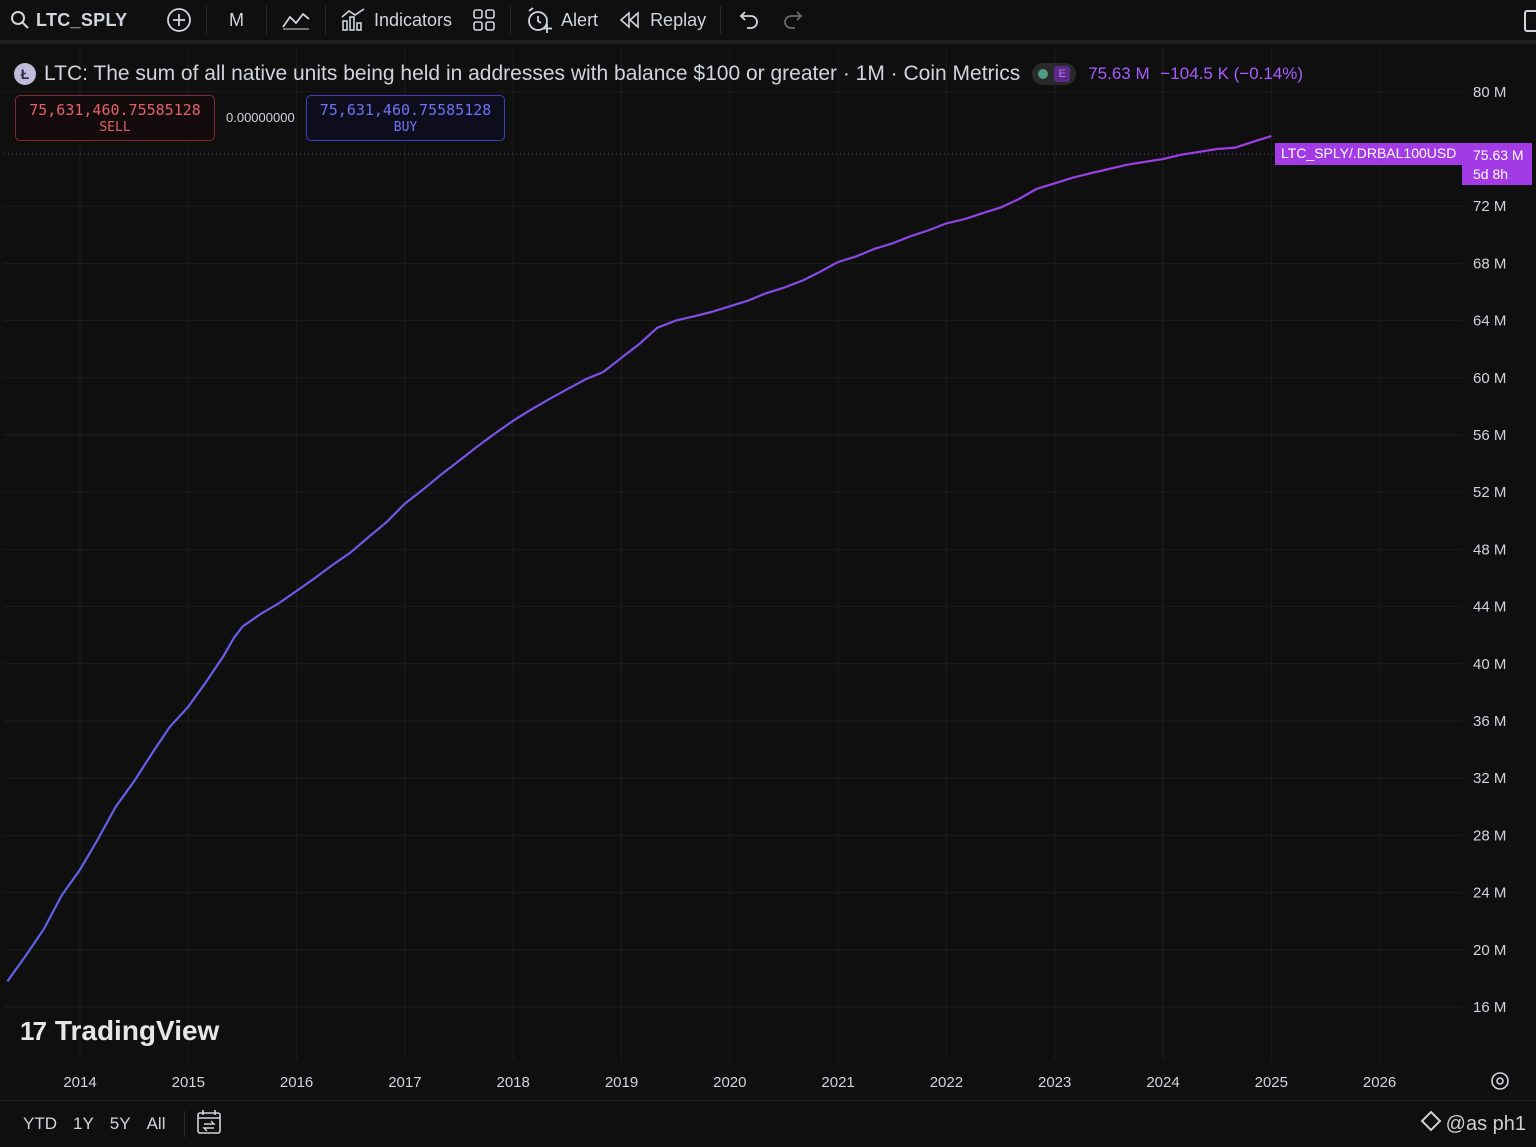 The width and height of the screenshot is (1536, 1147). Describe the element at coordinates (119, 1031) in the screenshot. I see `tradingview-logo: 17 TradingView` at that location.